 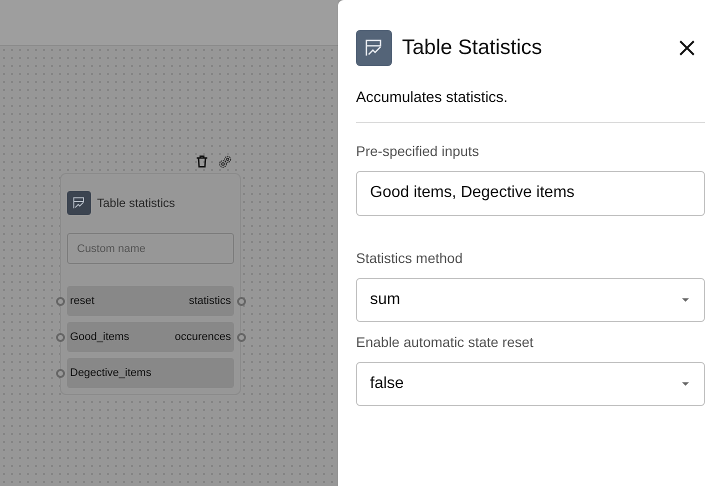 What do you see at coordinates (225, 162) in the screenshot?
I see `settings-icon` at bounding box center [225, 162].